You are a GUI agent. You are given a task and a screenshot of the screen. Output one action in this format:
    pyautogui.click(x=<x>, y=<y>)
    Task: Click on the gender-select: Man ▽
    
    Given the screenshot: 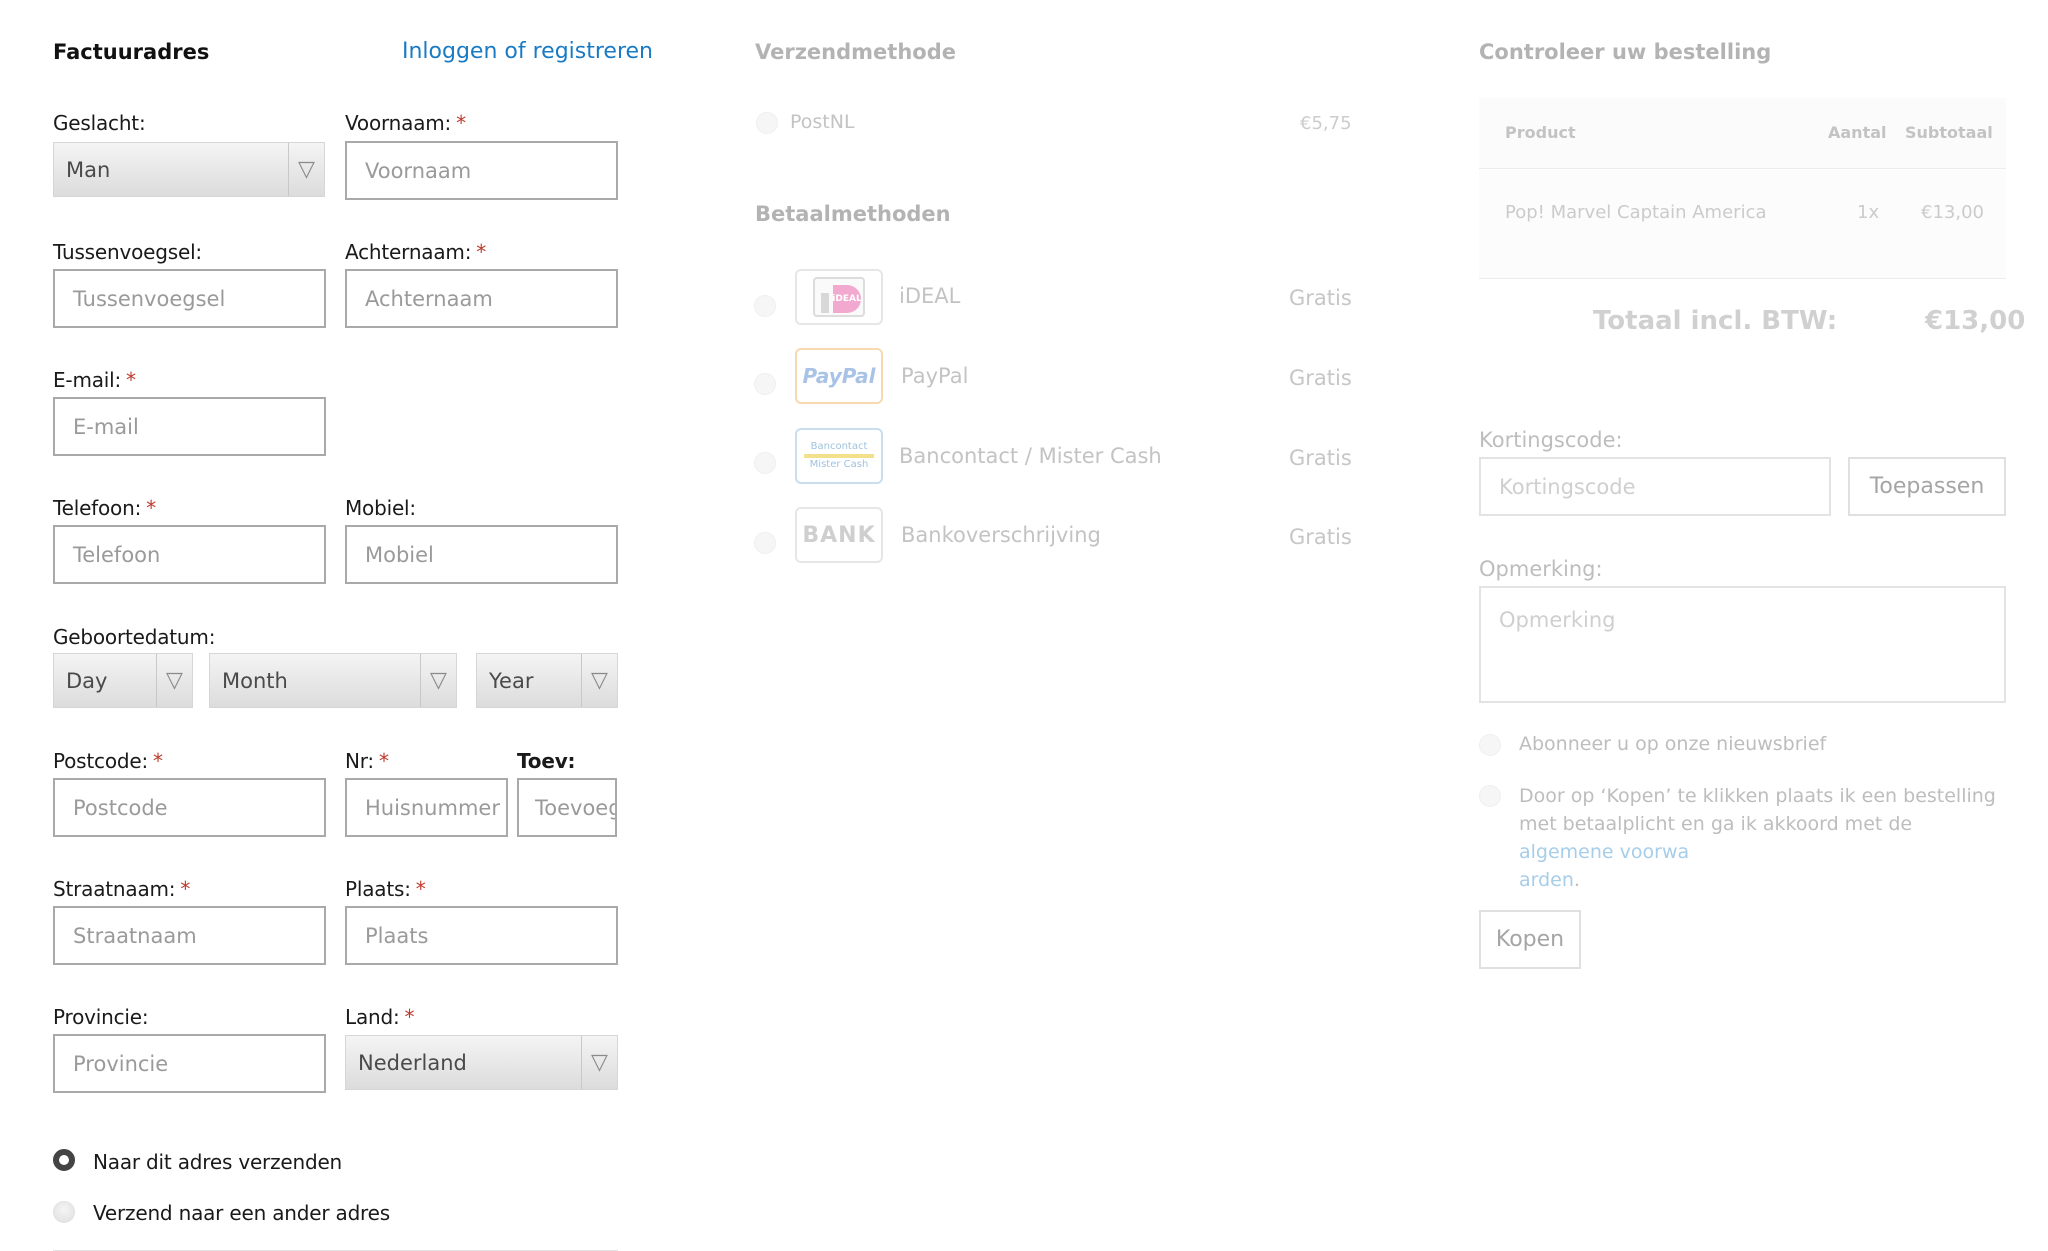 What is the action you would take?
    pyautogui.click(x=189, y=169)
    